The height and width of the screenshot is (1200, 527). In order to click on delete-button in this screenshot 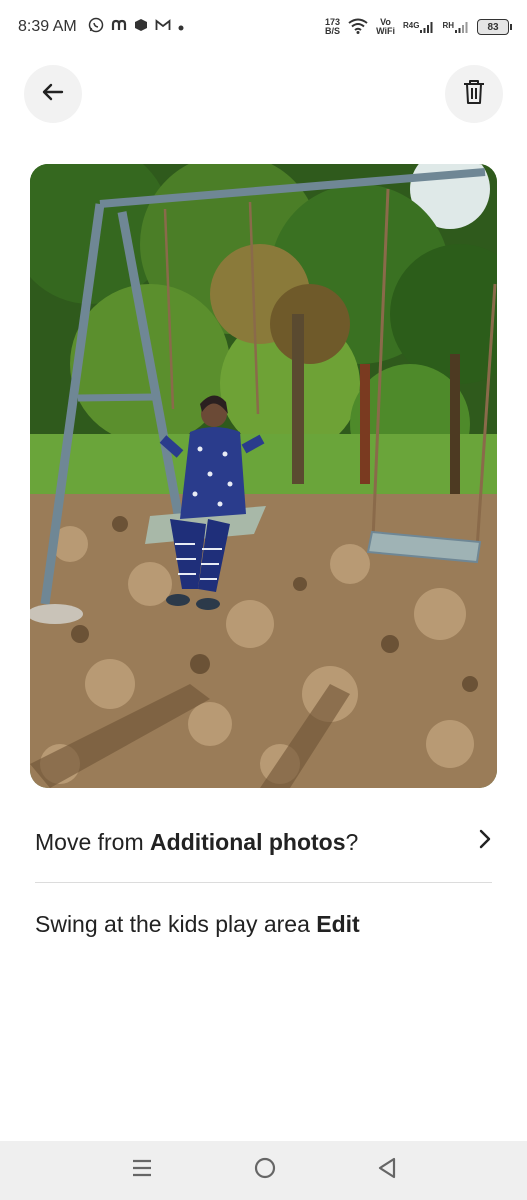, I will do `click(474, 94)`.